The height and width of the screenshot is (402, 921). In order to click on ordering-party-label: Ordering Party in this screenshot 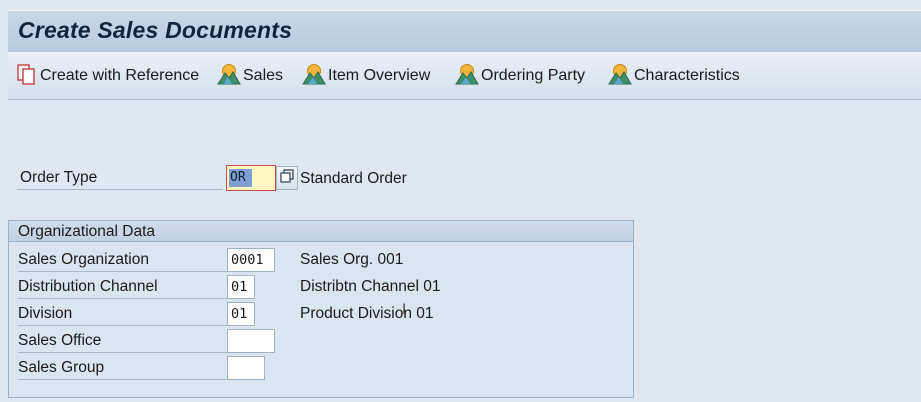, I will do `click(533, 75)`.